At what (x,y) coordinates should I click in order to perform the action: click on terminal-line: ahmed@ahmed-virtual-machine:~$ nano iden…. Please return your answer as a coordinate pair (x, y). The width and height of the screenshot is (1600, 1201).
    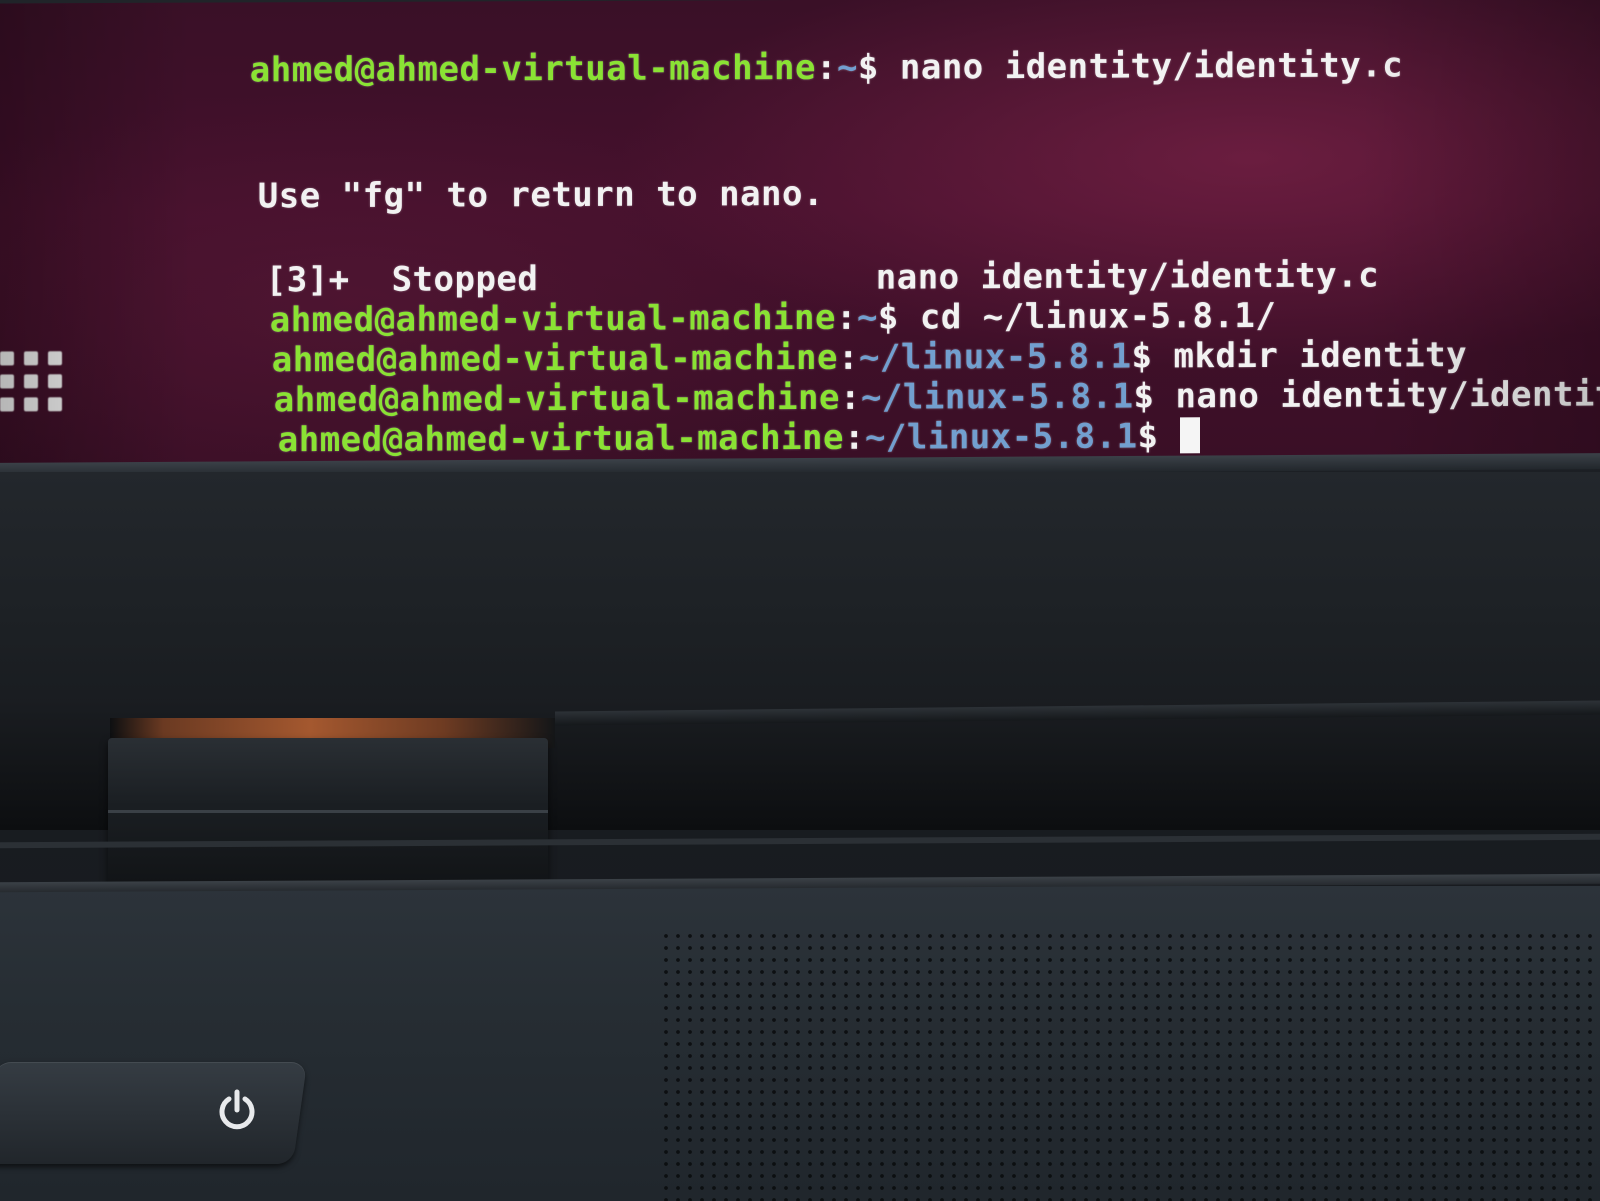
    Looking at the image, I should click on (742, 68).